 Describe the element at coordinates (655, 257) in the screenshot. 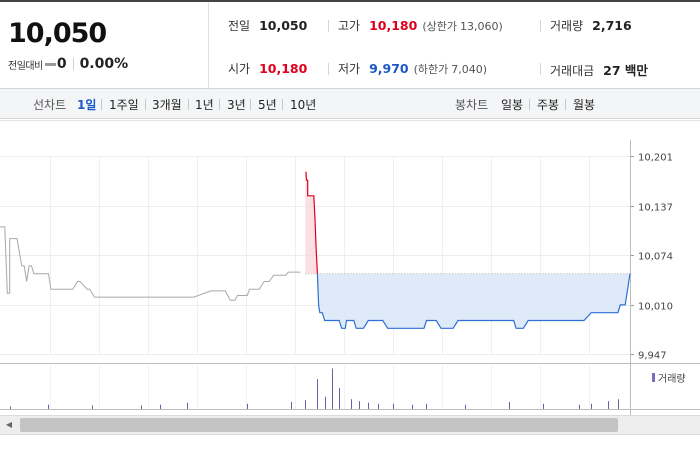

I see `y-tick-label: 10,074` at that location.